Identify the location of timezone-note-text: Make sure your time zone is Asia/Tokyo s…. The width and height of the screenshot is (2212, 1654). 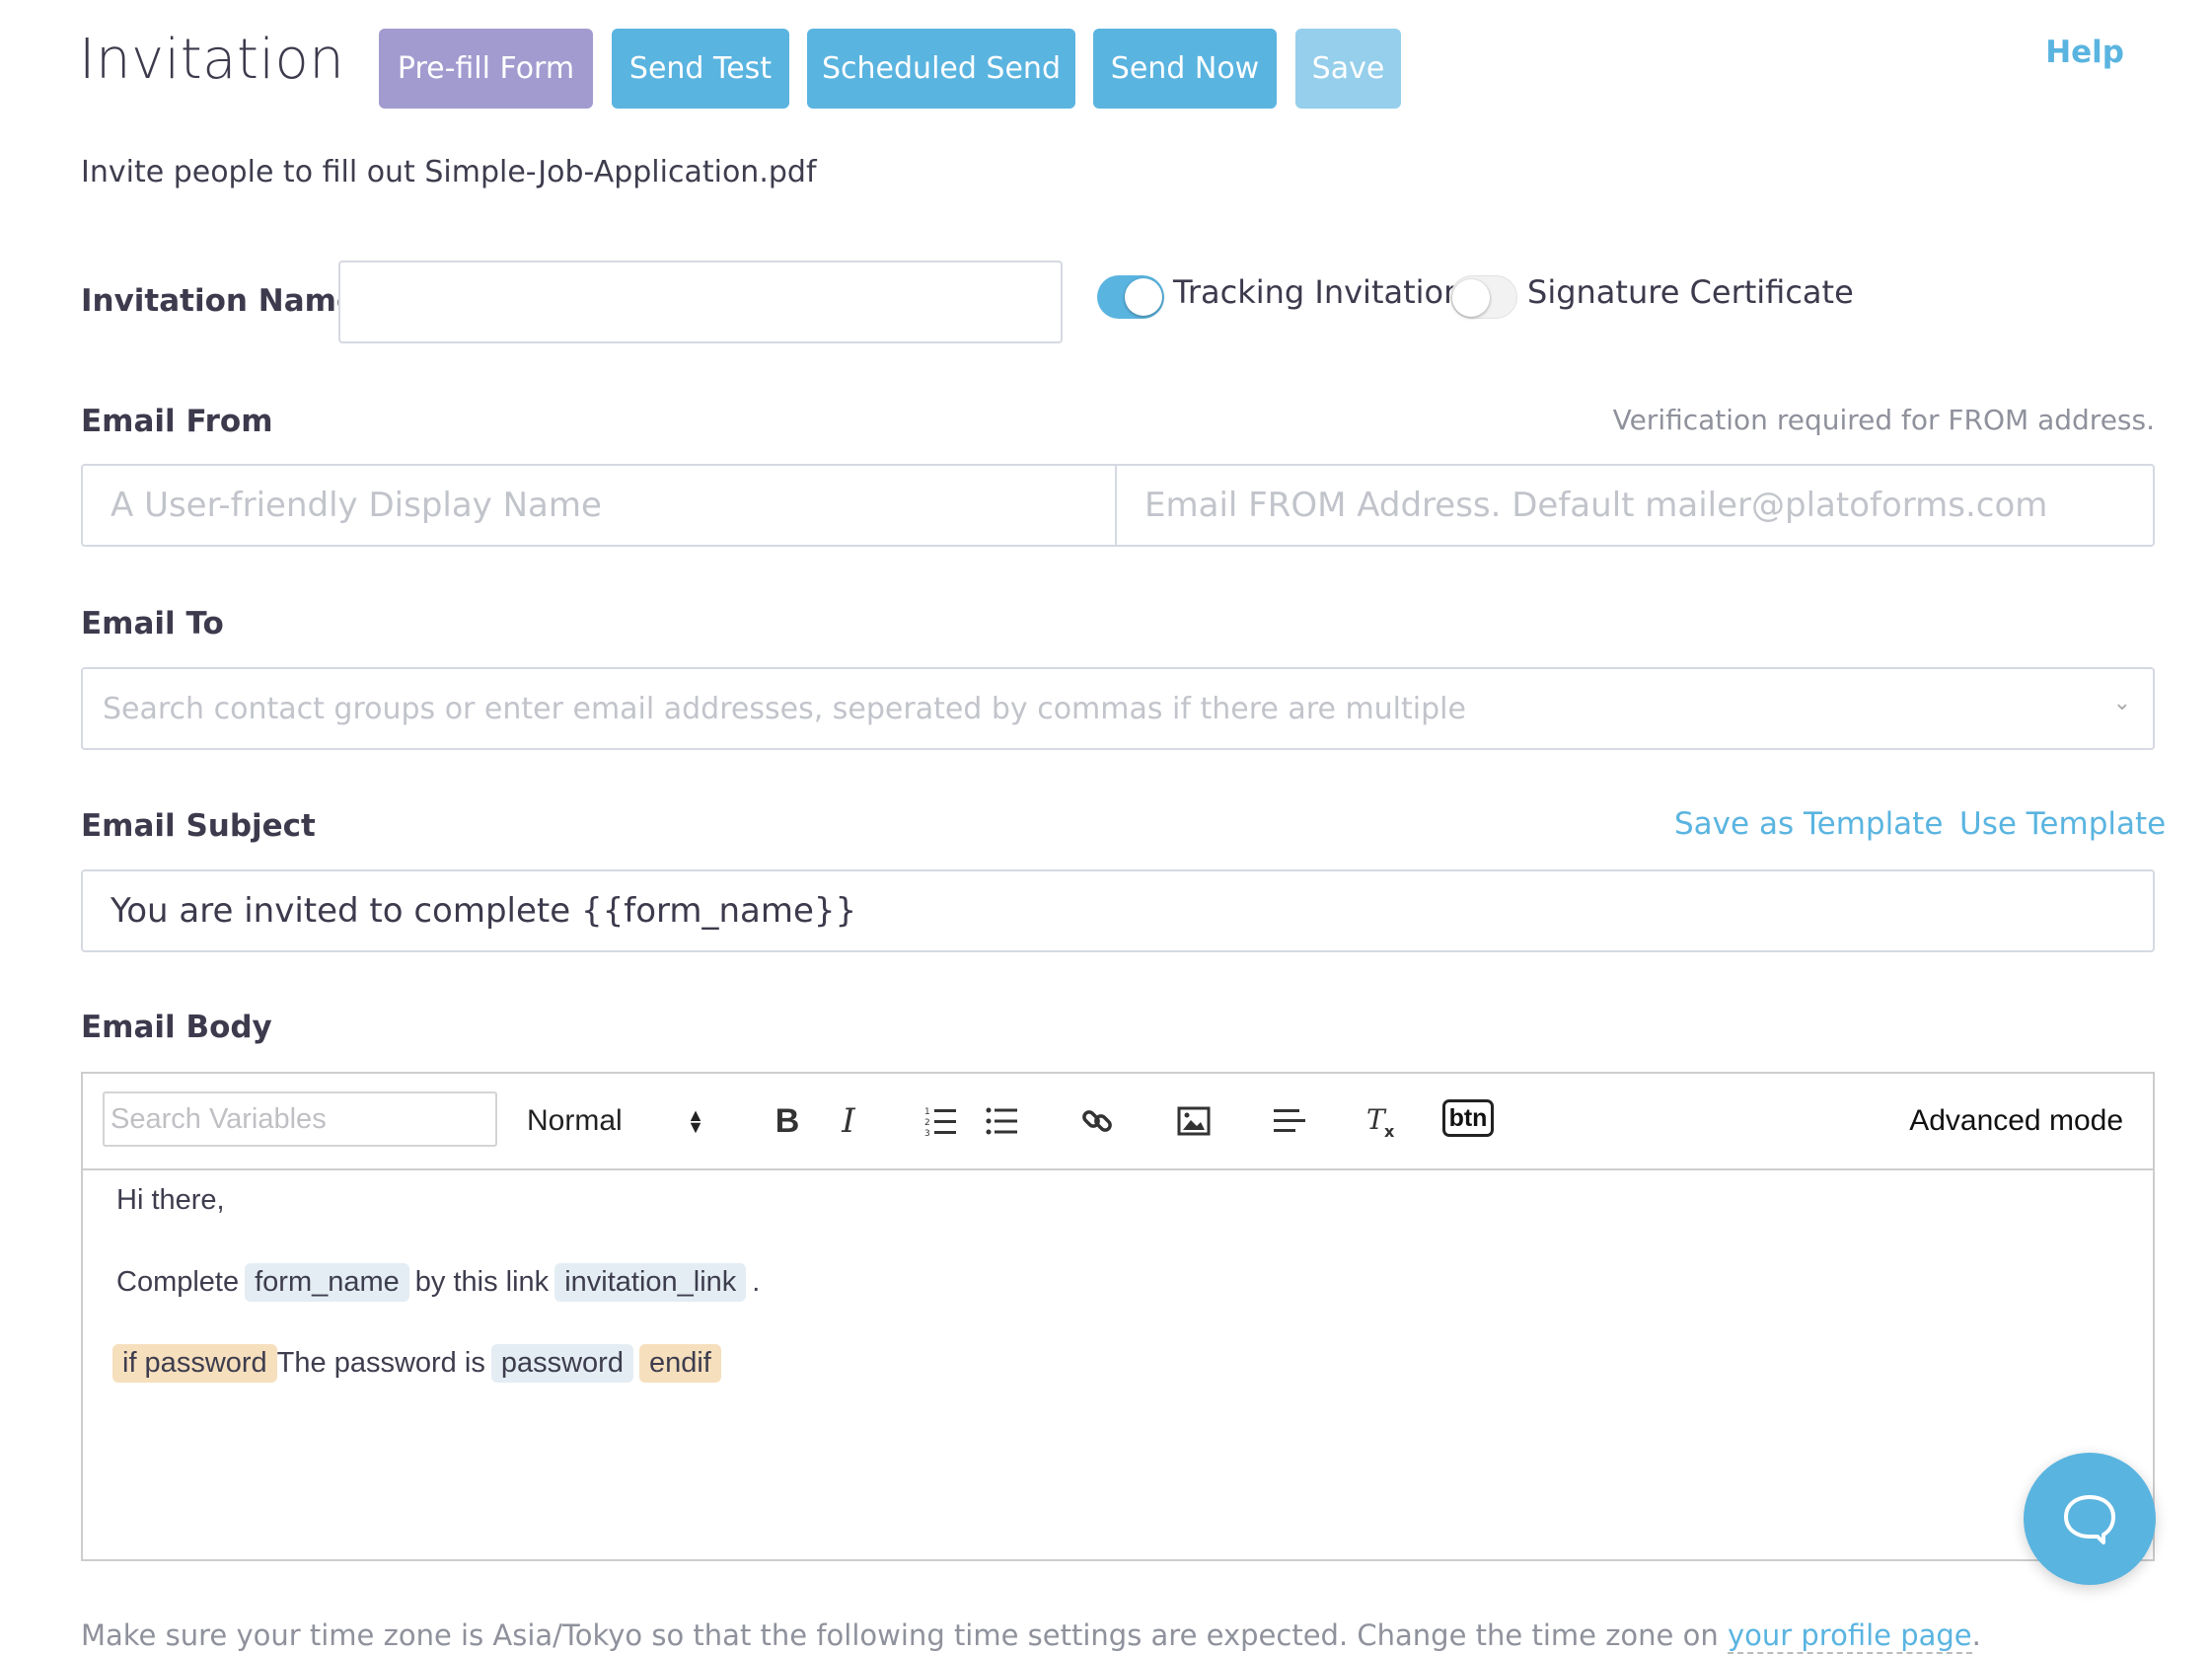
(904, 1635).